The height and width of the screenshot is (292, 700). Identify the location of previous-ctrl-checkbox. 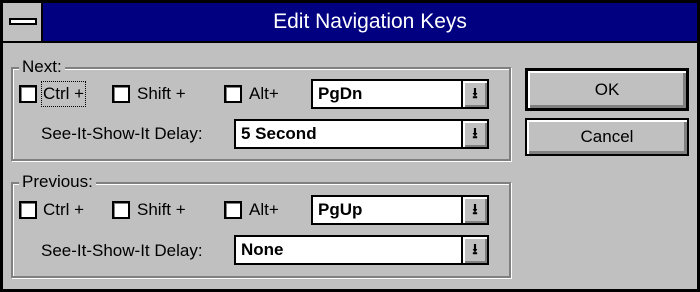
(28, 210).